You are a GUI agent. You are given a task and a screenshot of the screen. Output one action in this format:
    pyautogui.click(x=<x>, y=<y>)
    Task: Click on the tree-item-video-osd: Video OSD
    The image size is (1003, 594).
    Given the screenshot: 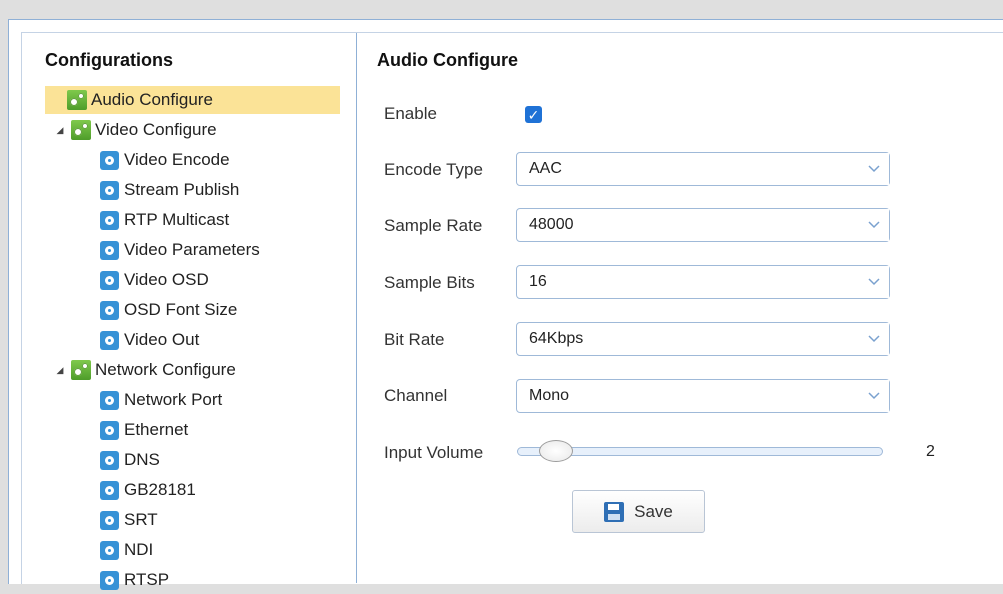 What is the action you would take?
    pyautogui.click(x=154, y=280)
    